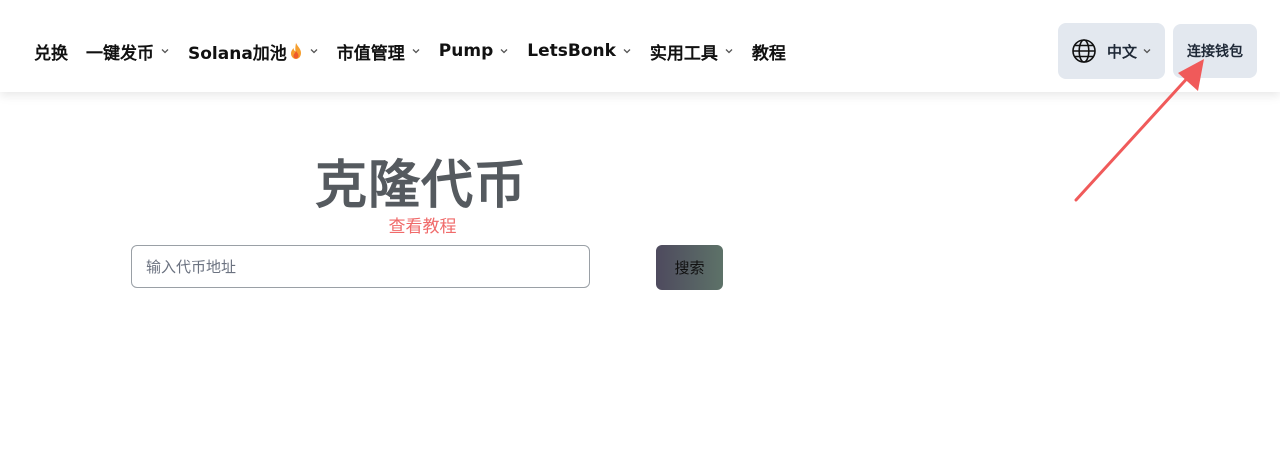 The height and width of the screenshot is (468, 1280). Describe the element at coordinates (295, 51) in the screenshot. I see `flame-icon` at that location.